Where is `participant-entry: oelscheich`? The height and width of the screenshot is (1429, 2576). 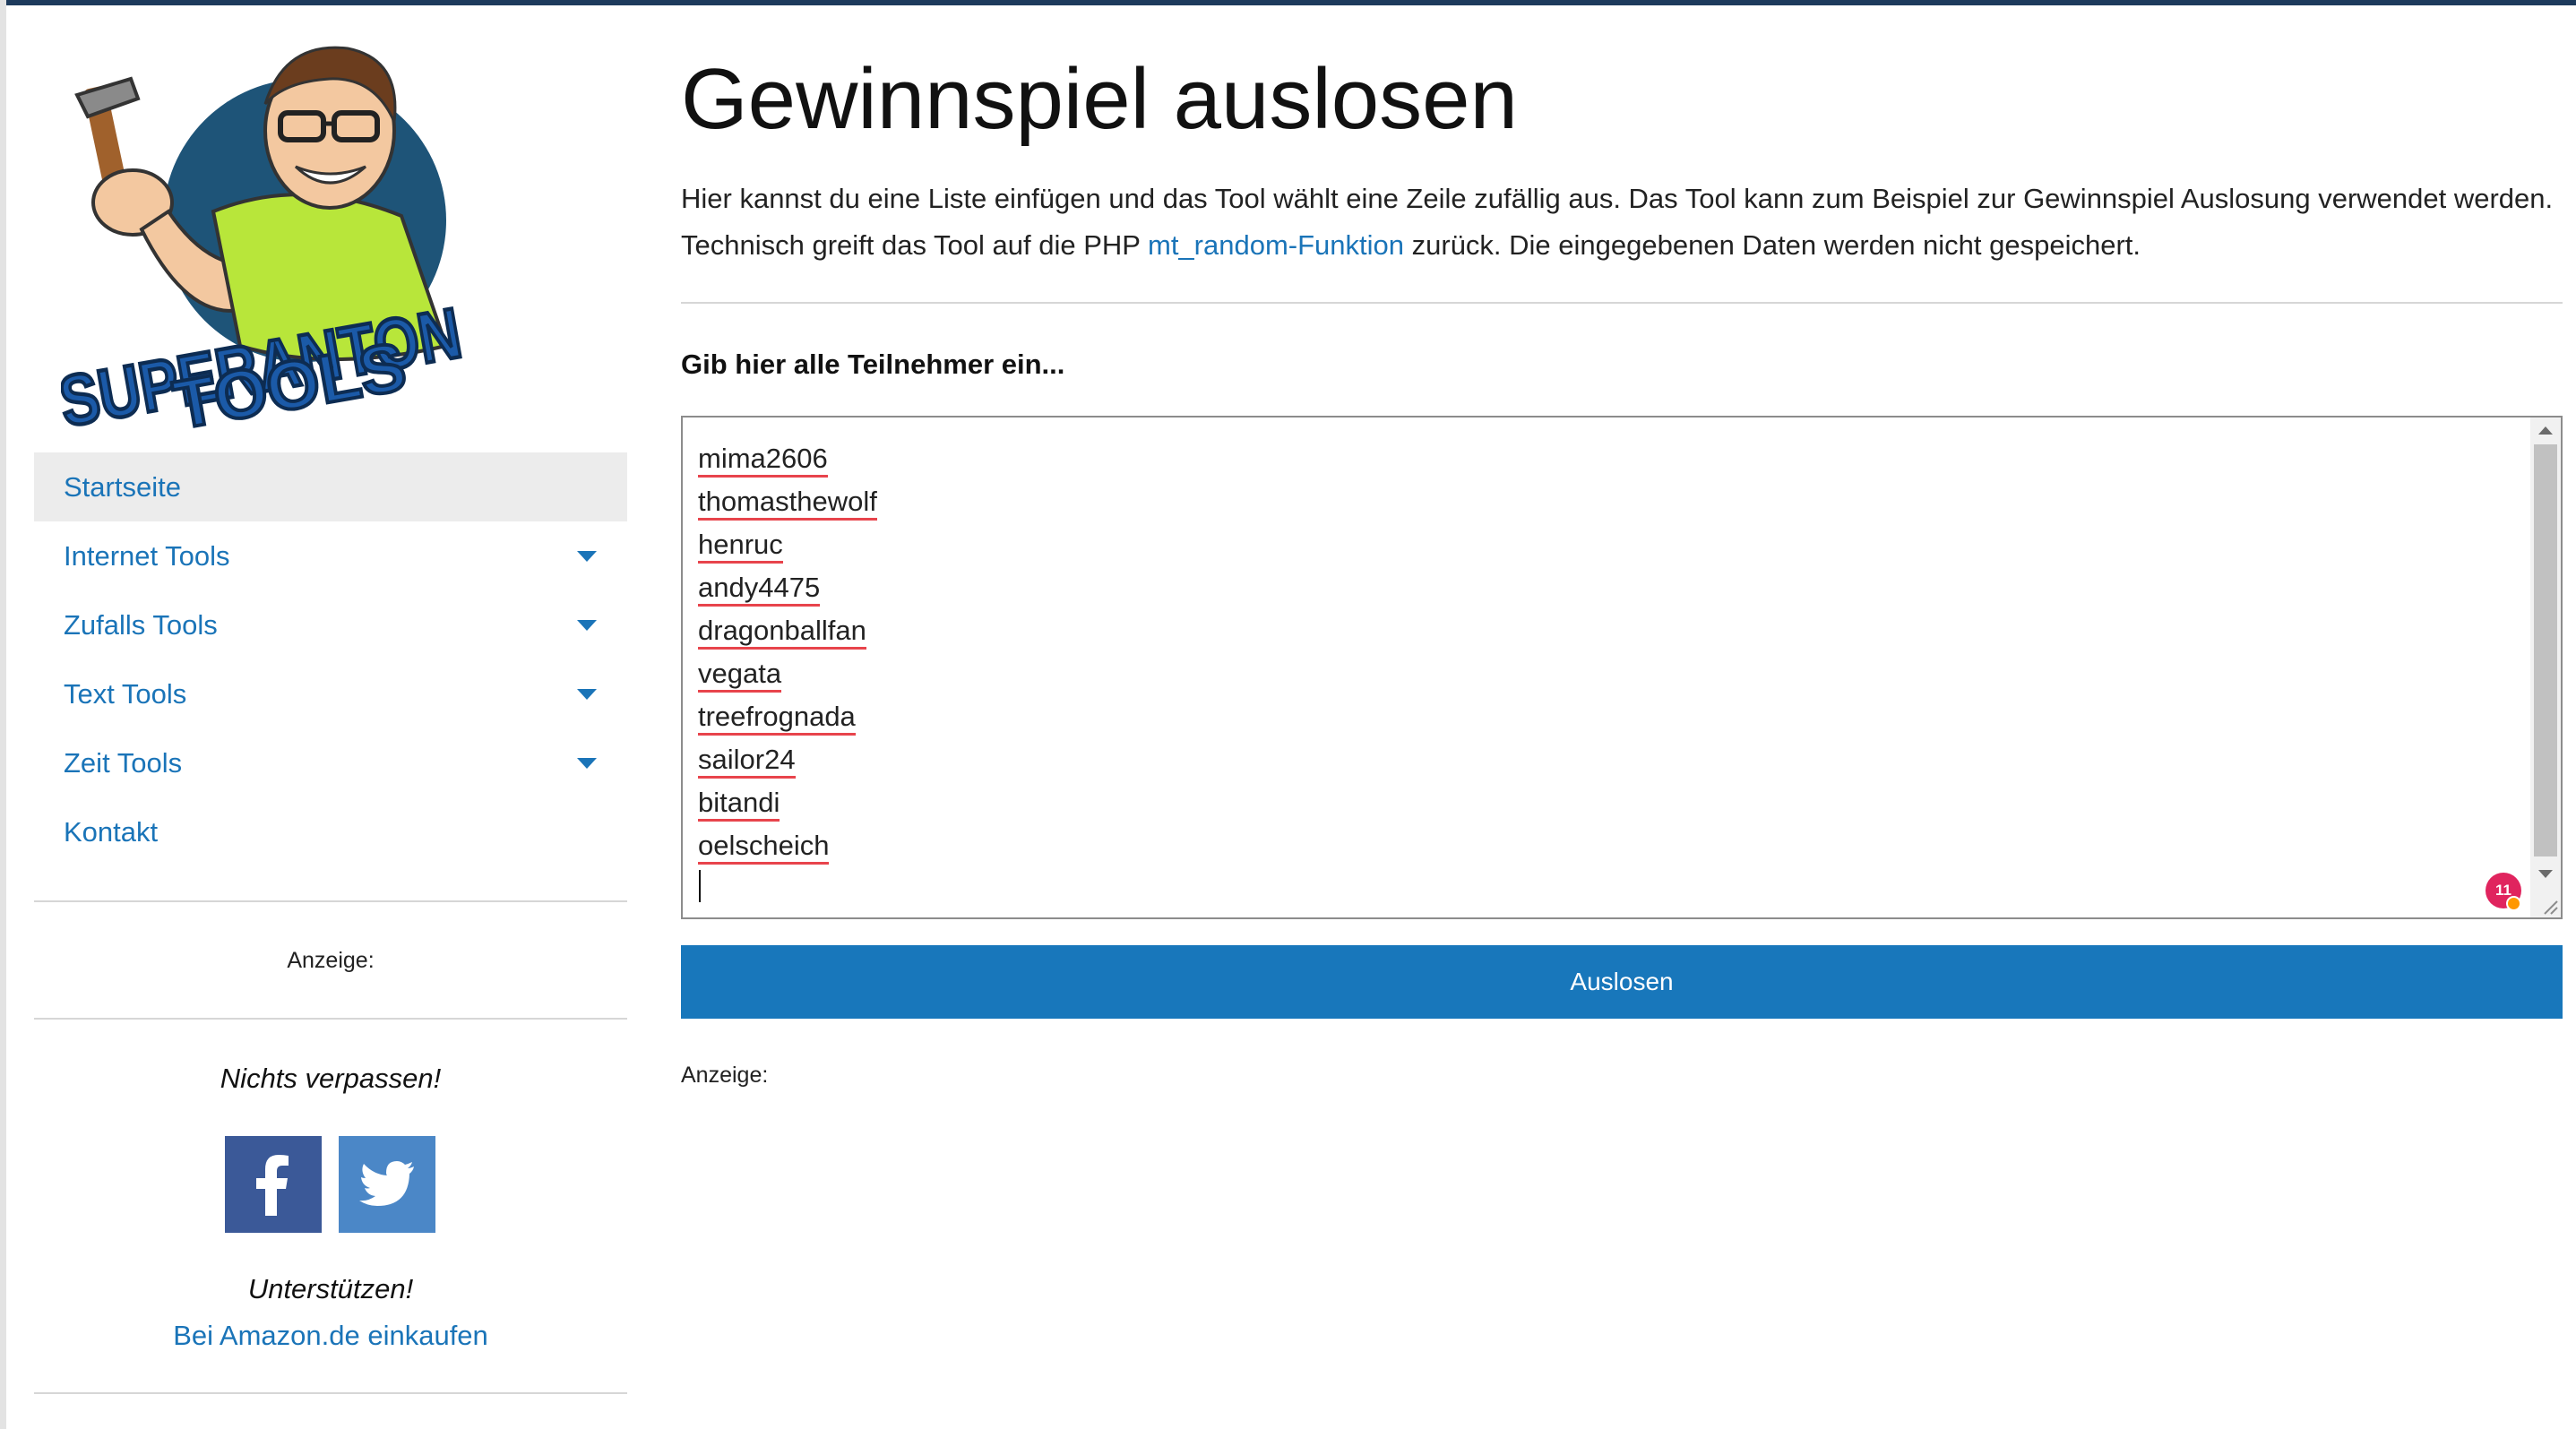
participant-entry: oelscheich is located at coordinates (764, 847).